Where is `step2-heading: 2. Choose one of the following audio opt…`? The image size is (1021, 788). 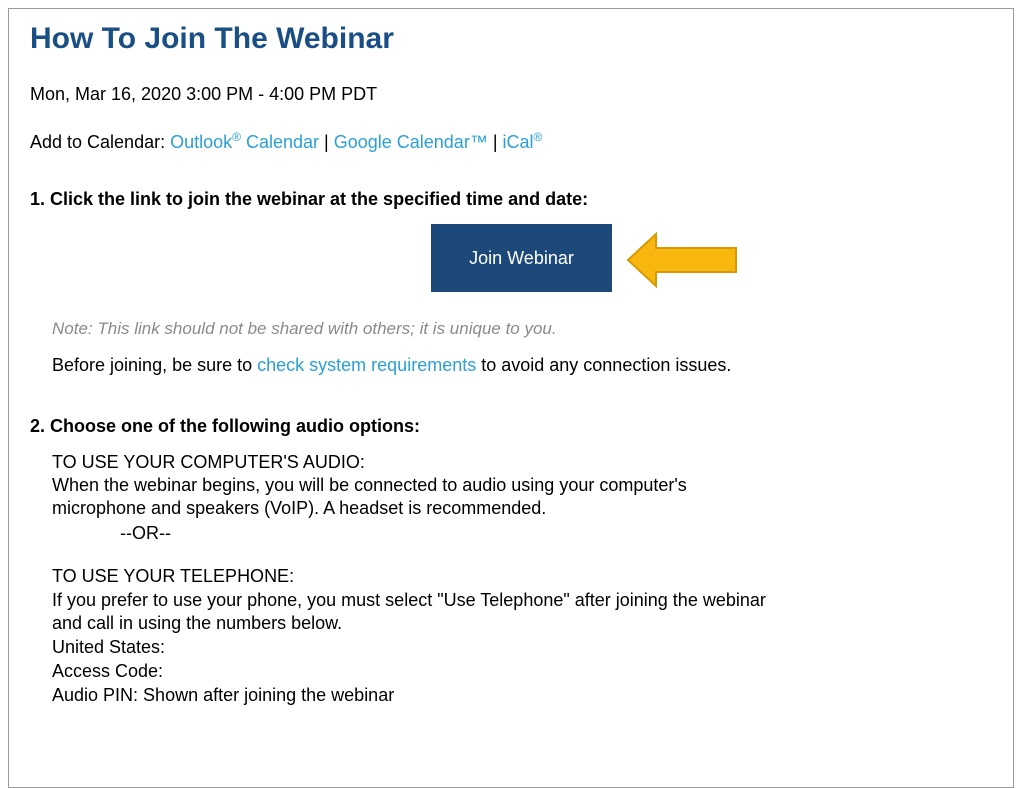 step2-heading: 2. Choose one of the following audio opt… is located at coordinates (225, 426).